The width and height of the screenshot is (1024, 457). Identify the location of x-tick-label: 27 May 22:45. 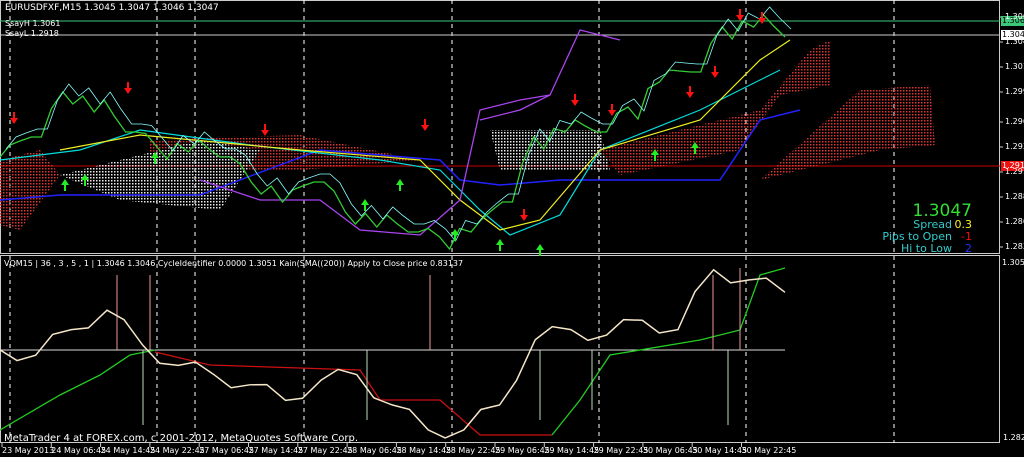
(325, 450).